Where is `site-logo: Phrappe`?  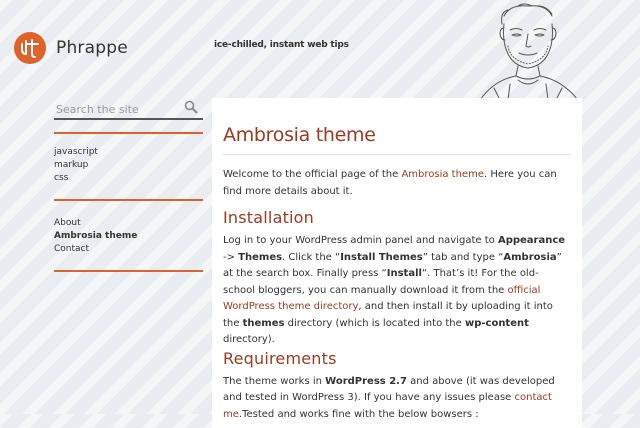 site-logo: Phrappe is located at coordinates (71, 48).